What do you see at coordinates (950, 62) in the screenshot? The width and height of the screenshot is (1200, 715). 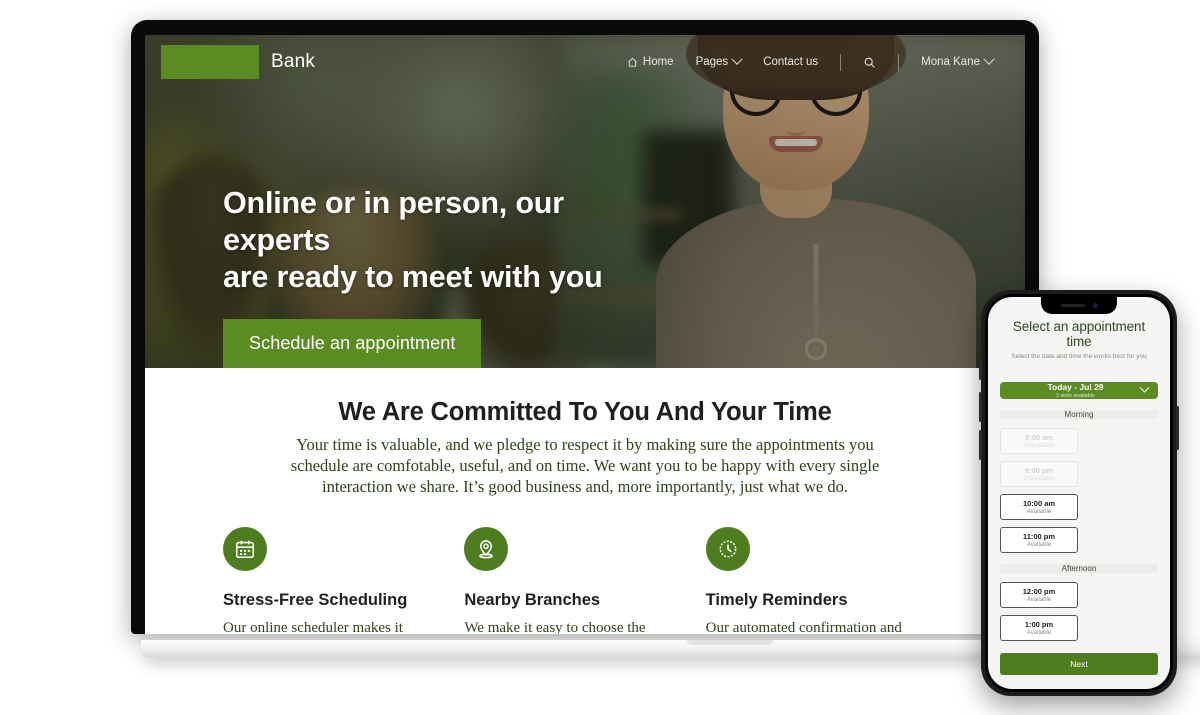 I see `account-name: Mona Kane` at bounding box center [950, 62].